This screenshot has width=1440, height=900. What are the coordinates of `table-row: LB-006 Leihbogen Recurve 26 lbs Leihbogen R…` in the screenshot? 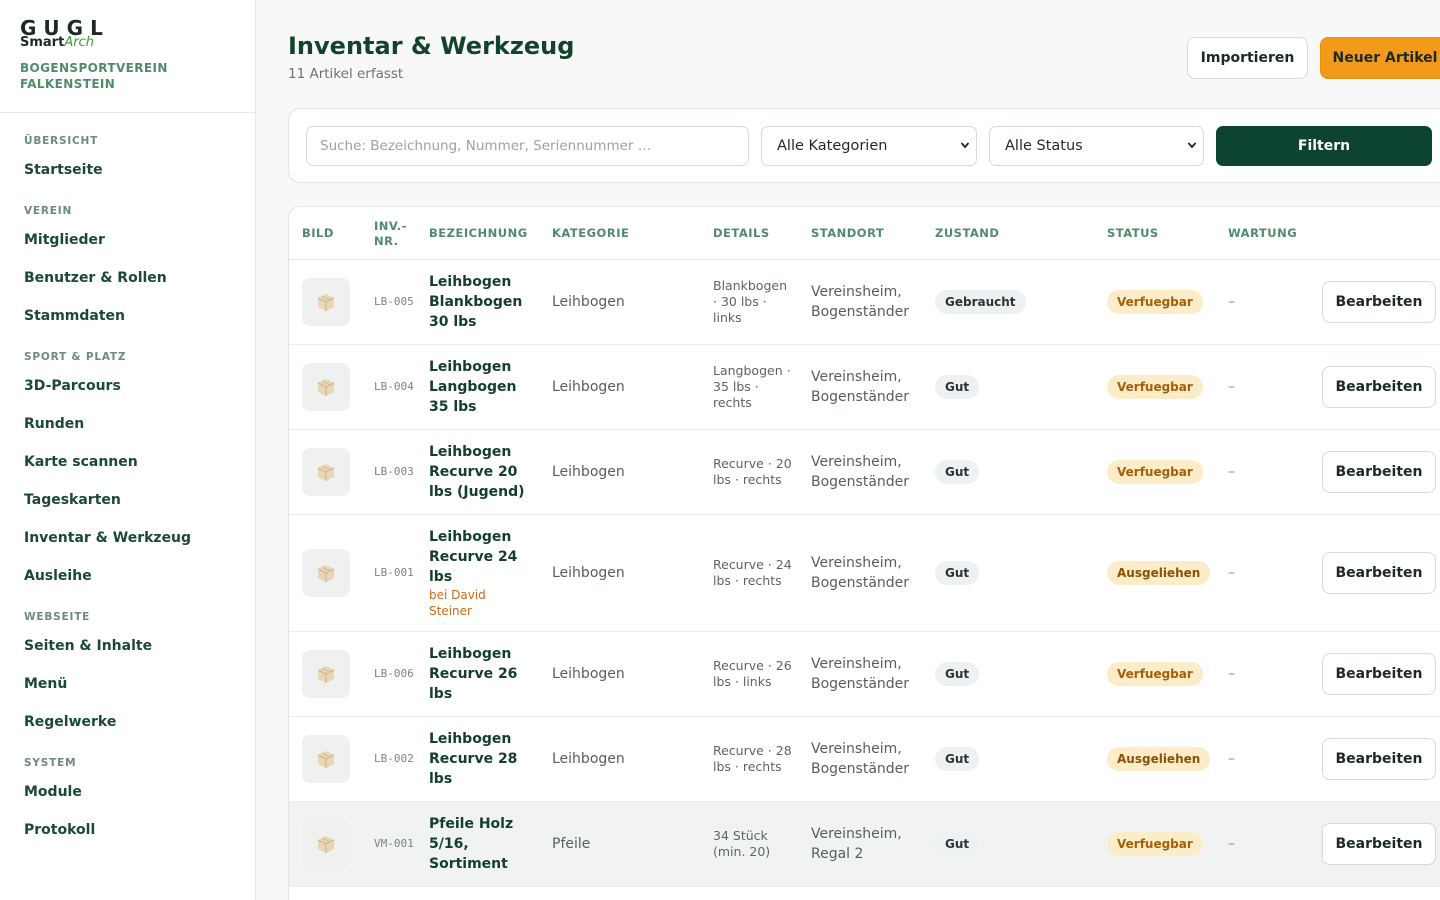 It's located at (864, 674).